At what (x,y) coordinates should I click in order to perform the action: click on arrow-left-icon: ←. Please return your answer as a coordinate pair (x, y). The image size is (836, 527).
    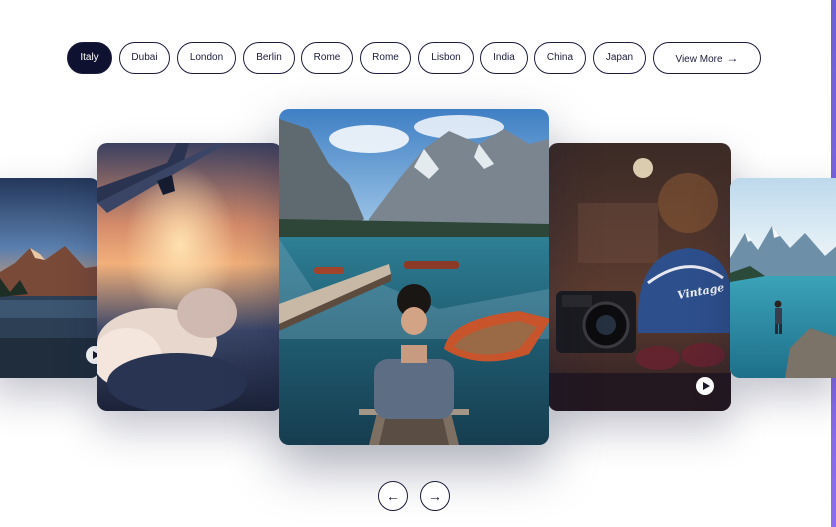
    Looking at the image, I should click on (393, 496).